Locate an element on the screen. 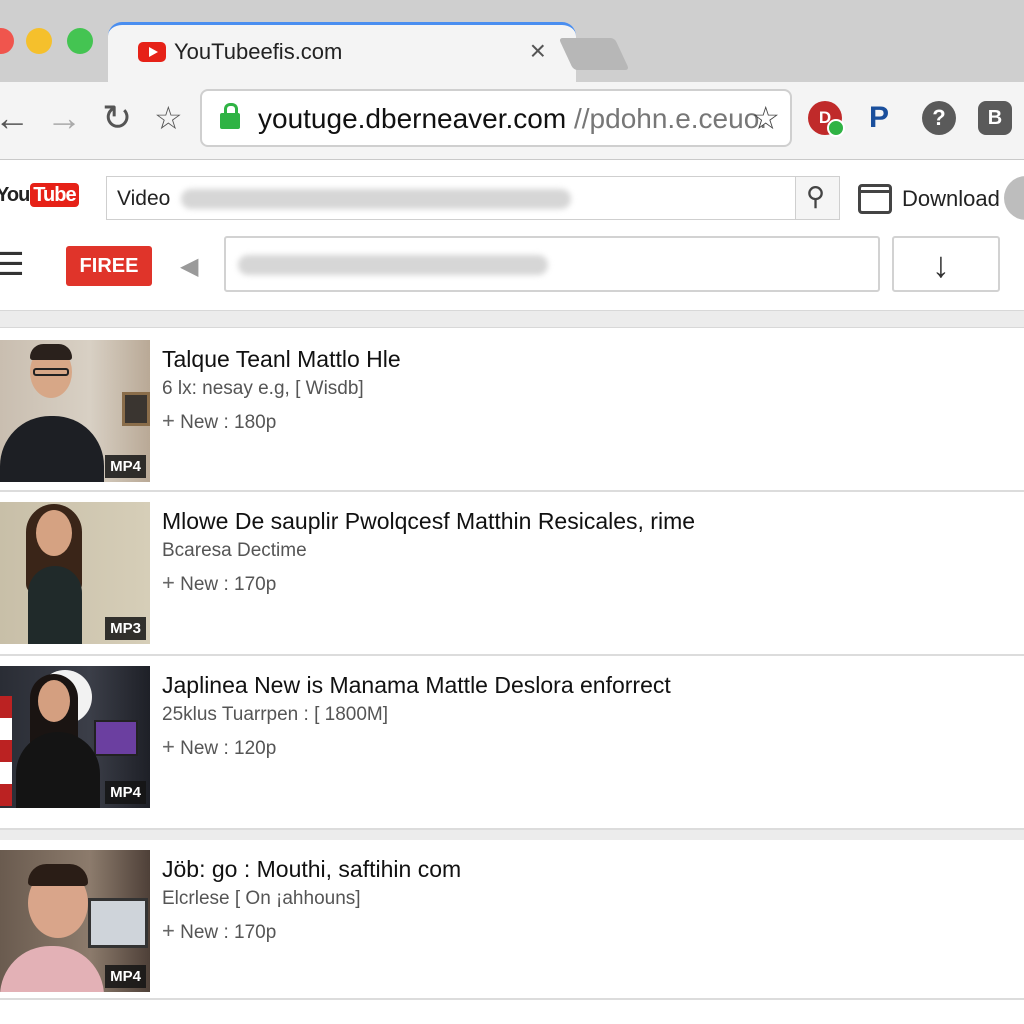 The image size is (1024, 1024). youtube-logo: You Tube is located at coordinates (39, 195).